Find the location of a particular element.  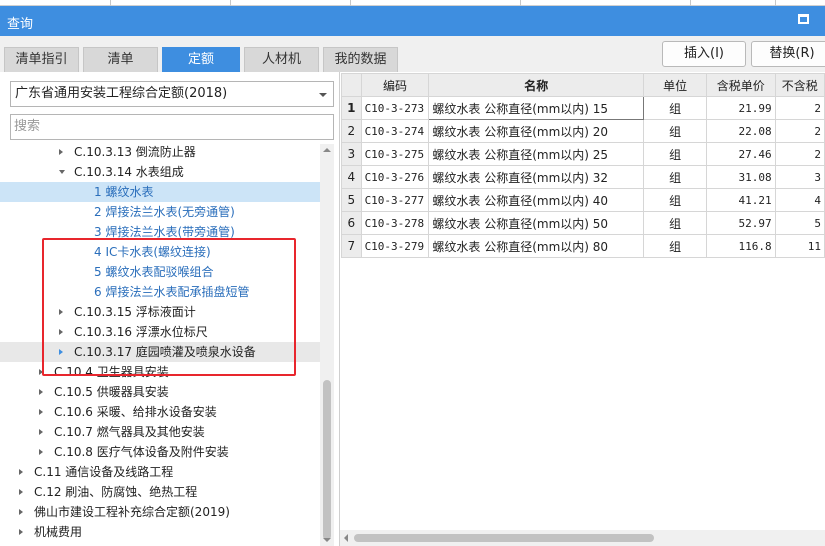

tree-item: 2 焊接法兰水表(无旁通管) is located at coordinates (160, 212).